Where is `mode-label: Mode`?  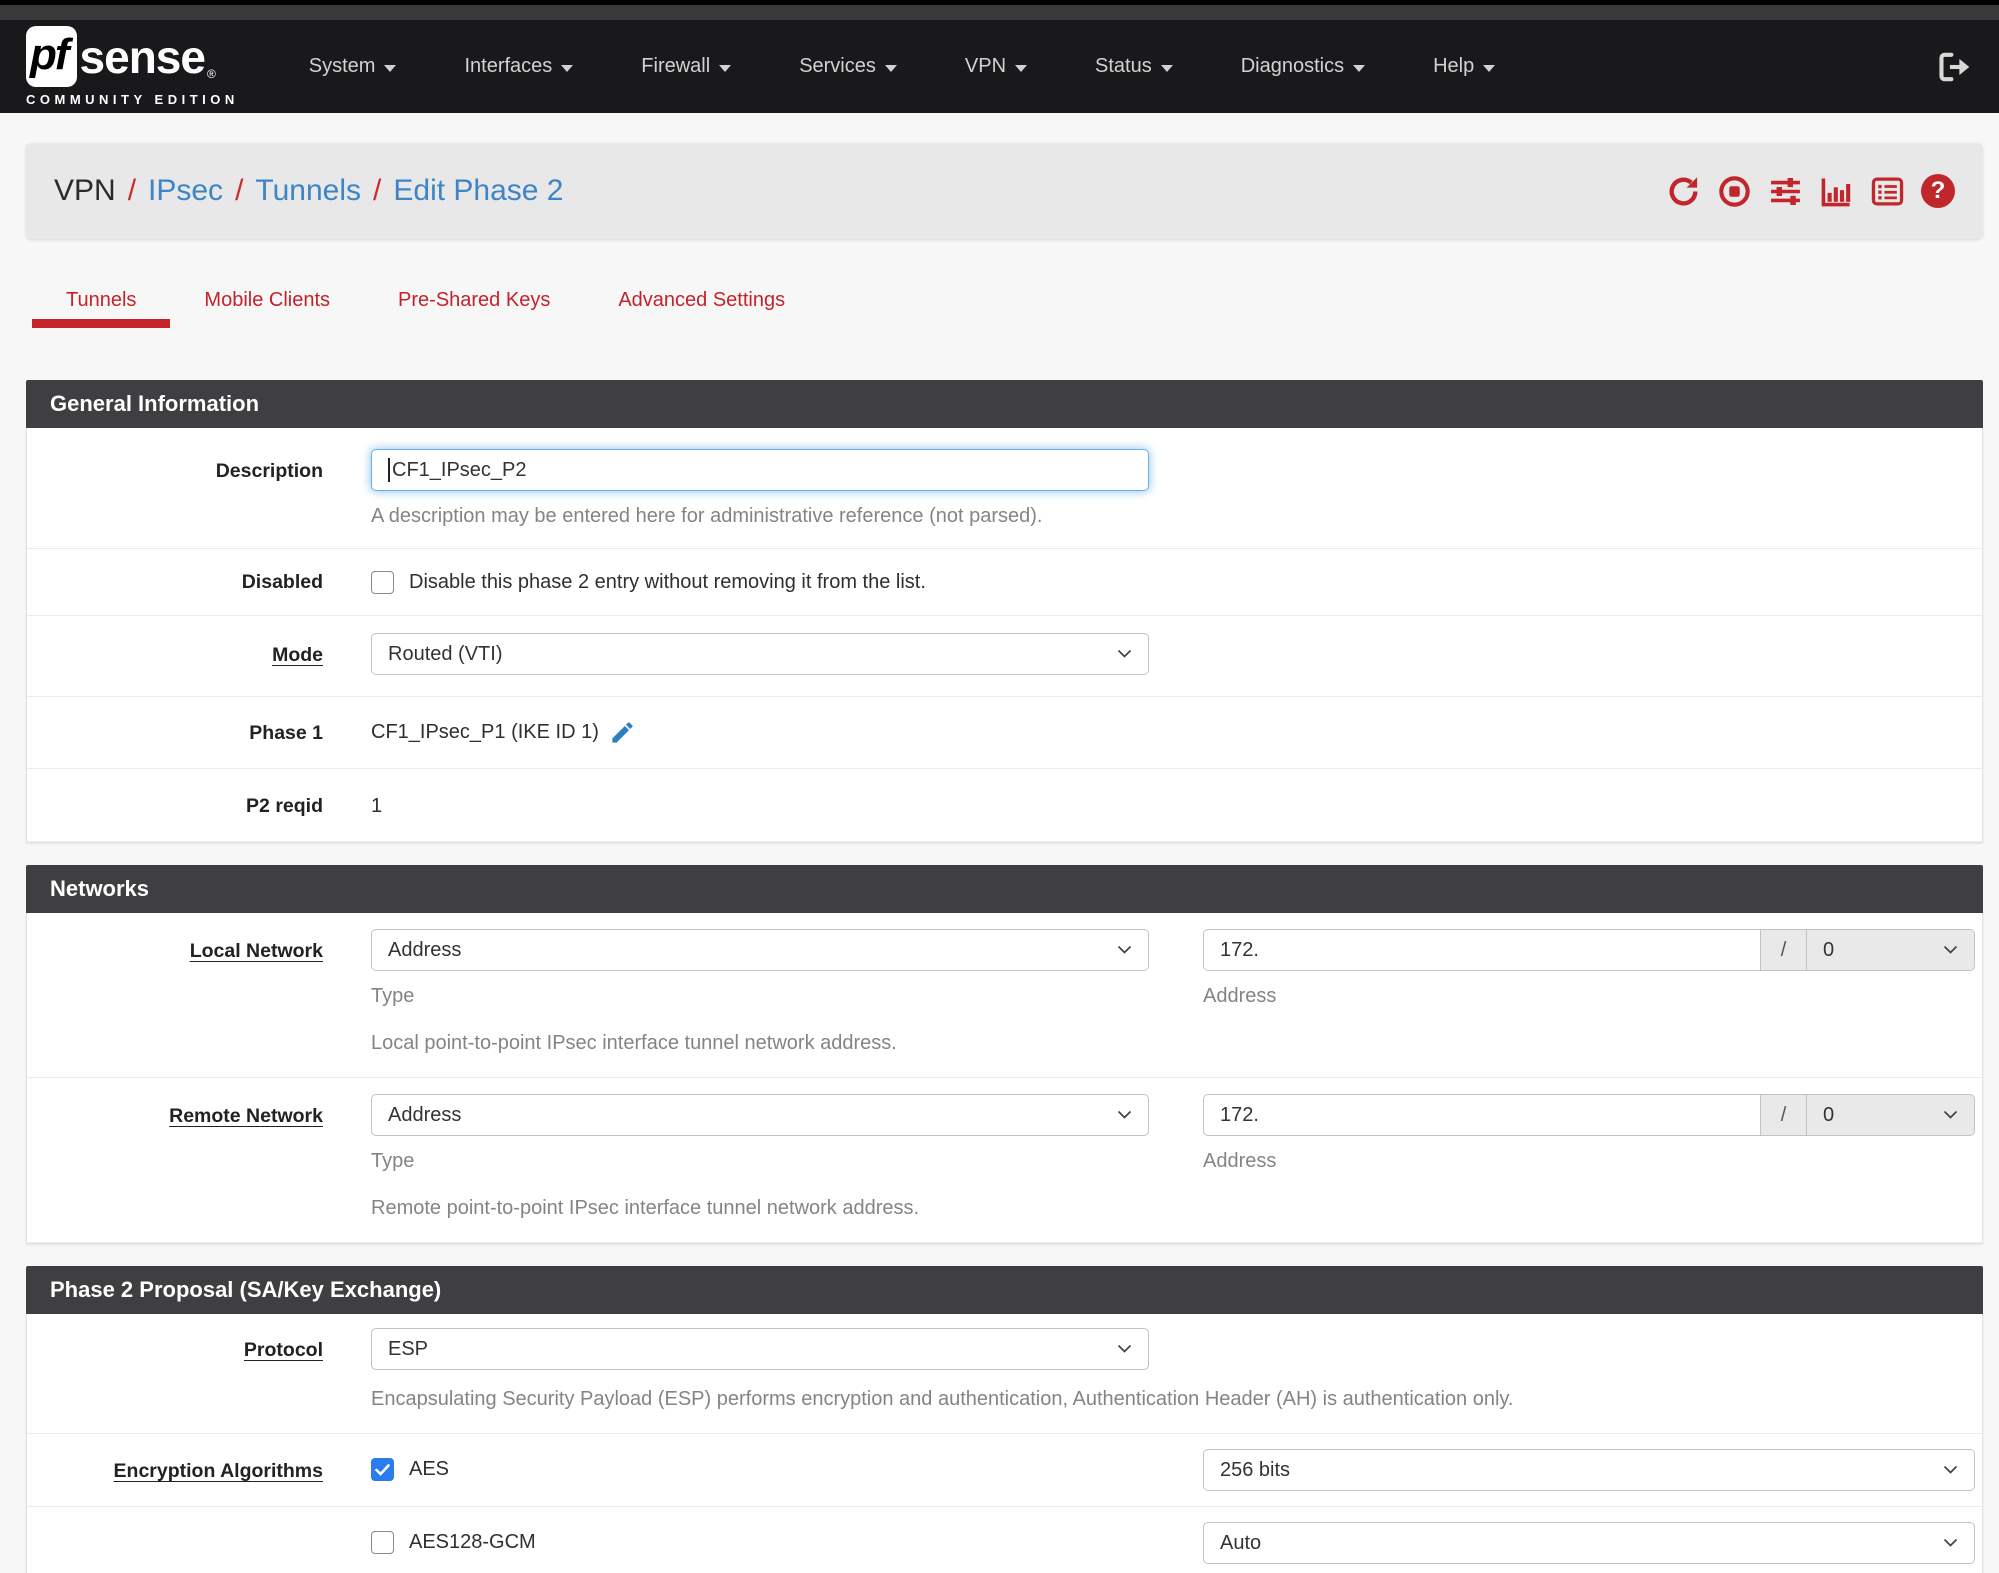
mode-label: Mode is located at coordinates (297, 655).